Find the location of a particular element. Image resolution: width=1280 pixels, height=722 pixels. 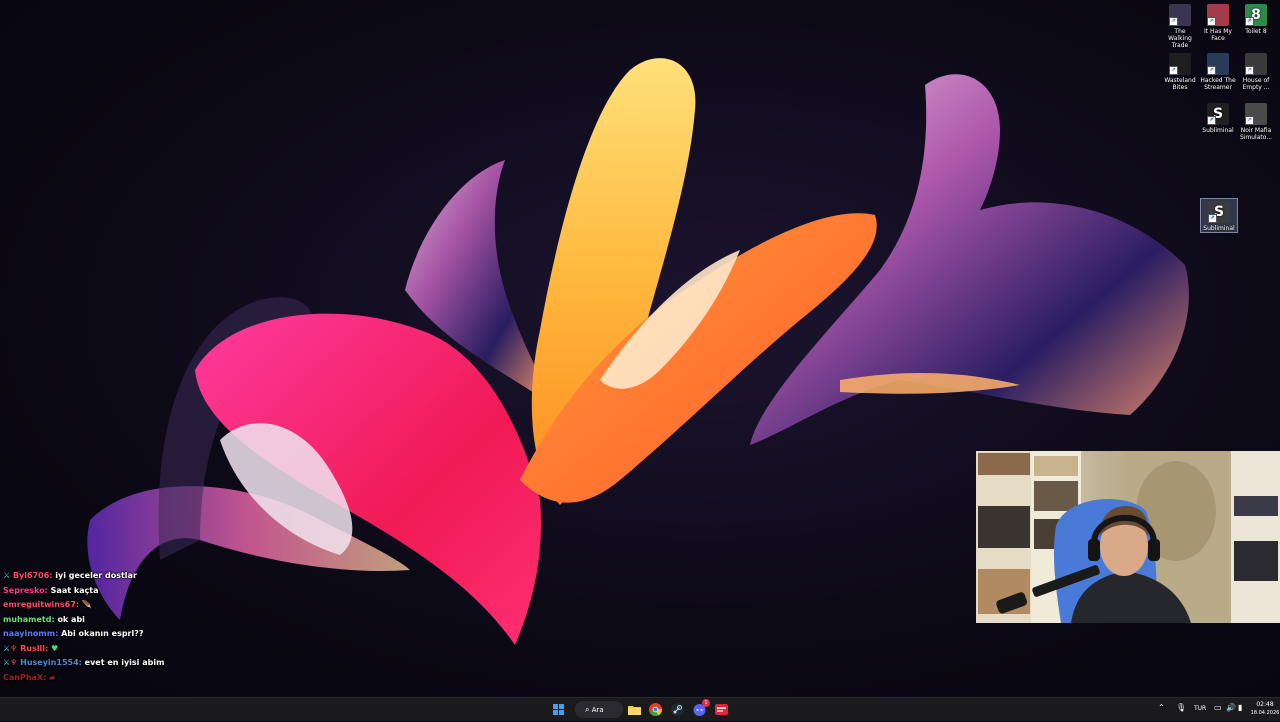

chat-username: muhametd: is located at coordinates (29, 619).